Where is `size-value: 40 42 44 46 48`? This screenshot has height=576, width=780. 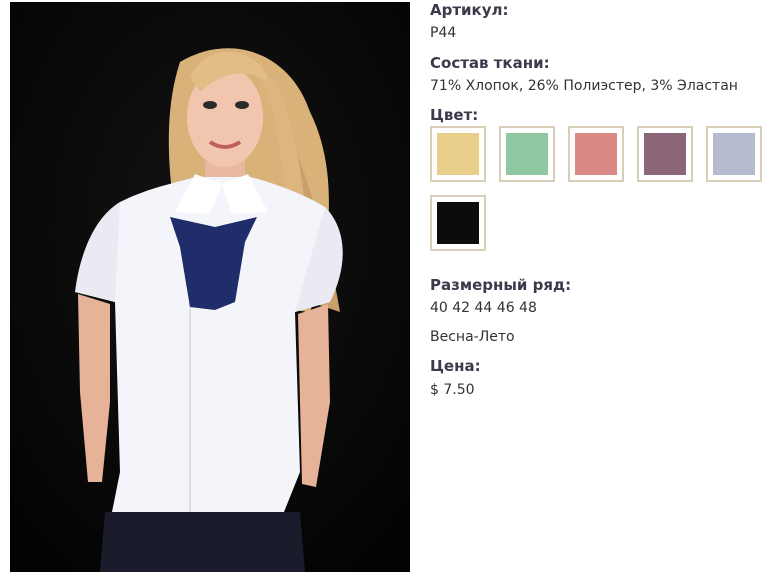
size-value: 40 42 44 46 48 is located at coordinates (483, 308).